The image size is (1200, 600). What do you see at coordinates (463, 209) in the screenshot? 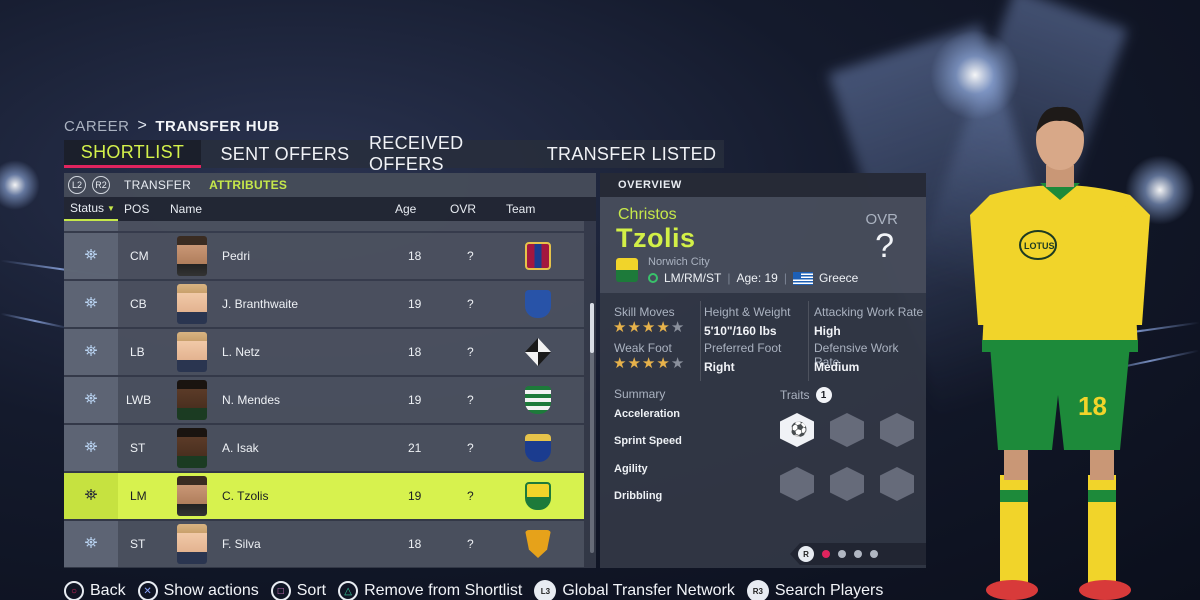
I see `column-ovr: OVR` at bounding box center [463, 209].